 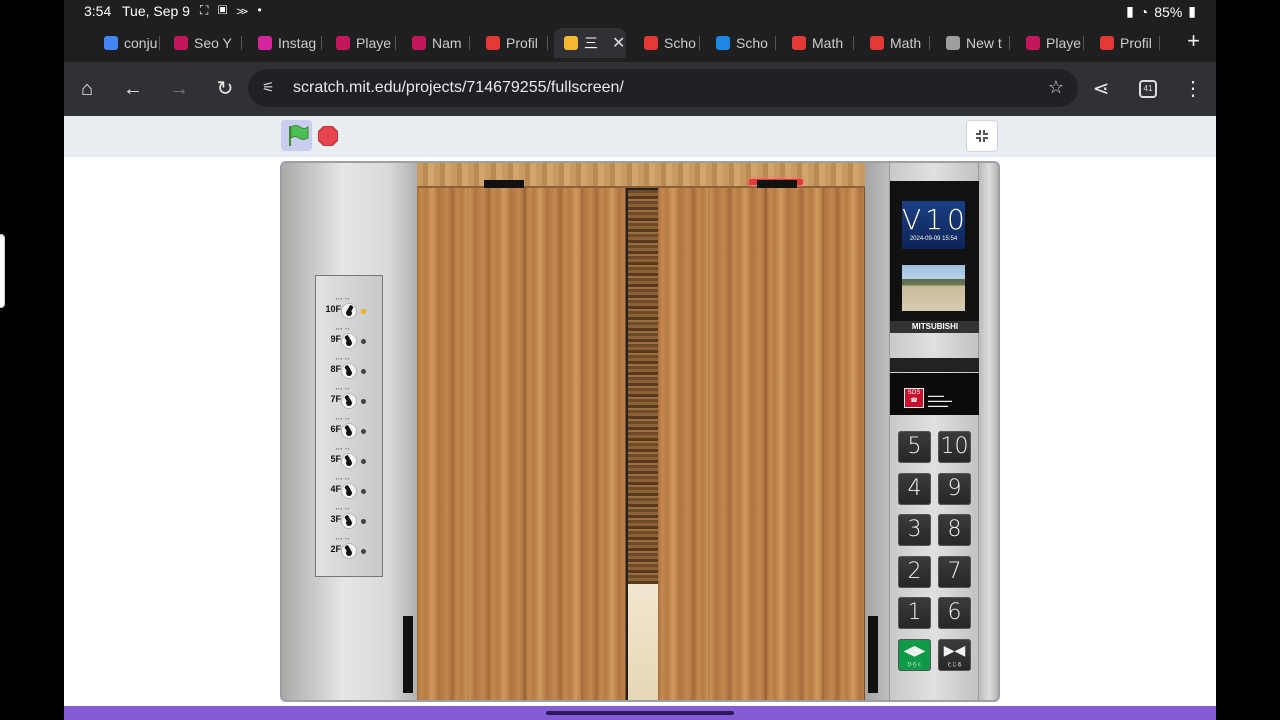 I want to click on floor-button-1: 1, so click(x=914, y=613).